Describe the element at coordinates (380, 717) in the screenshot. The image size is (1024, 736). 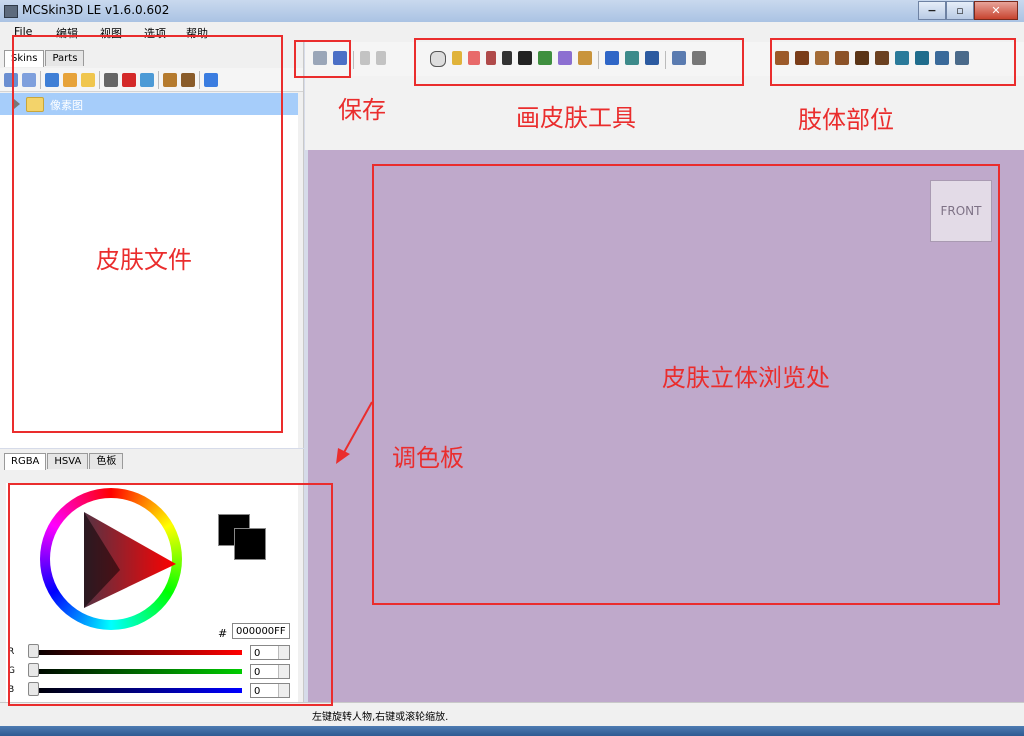
I see `status-text: 左键旋转人物,右键或滚轮缩放.` at that location.